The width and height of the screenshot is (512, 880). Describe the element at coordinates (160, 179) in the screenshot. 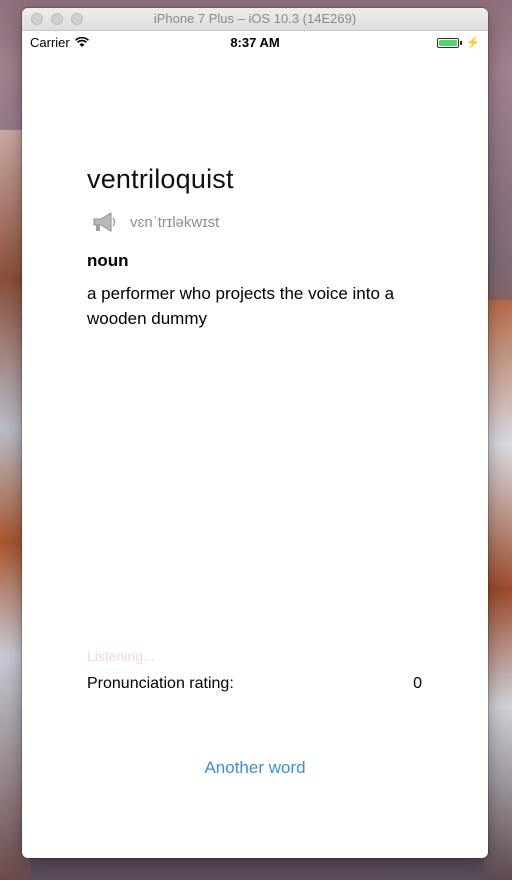

I see `word-title: ventriloquist` at that location.